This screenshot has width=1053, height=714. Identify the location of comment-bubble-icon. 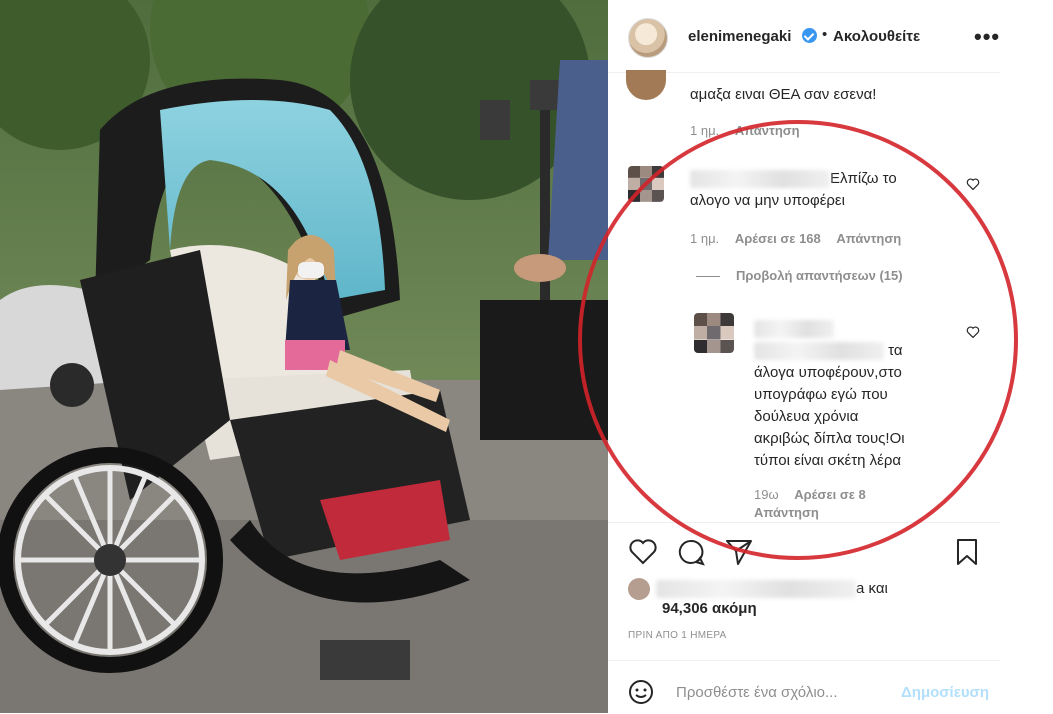
(691, 552).